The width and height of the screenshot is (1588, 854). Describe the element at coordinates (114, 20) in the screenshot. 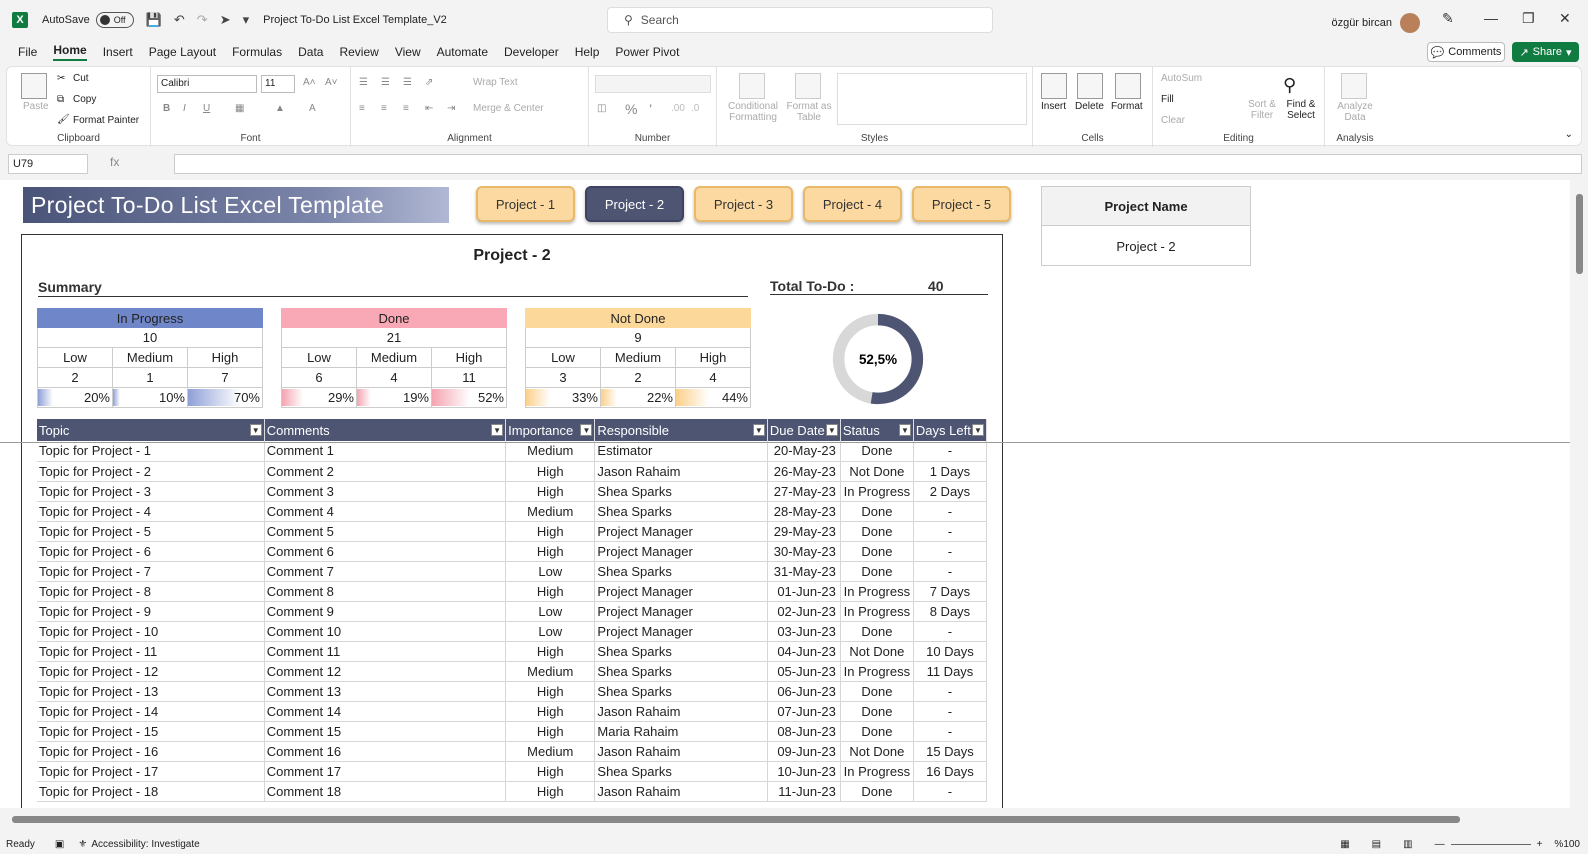

I see `autosave-toggle: Off` at that location.